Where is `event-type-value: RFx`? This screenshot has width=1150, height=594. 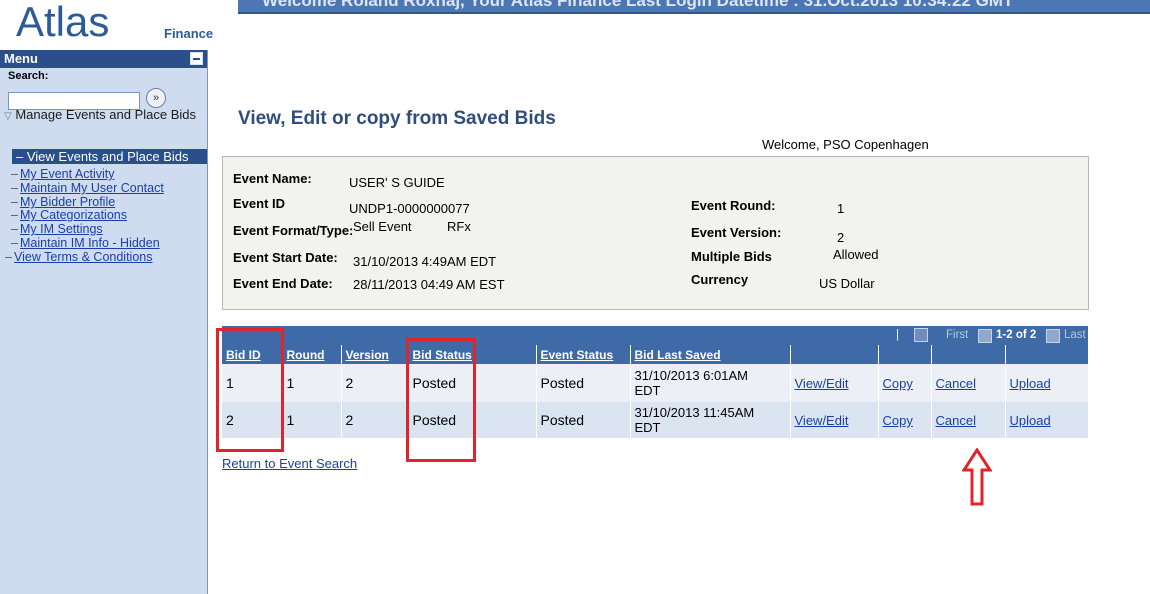 event-type-value: RFx is located at coordinates (459, 226).